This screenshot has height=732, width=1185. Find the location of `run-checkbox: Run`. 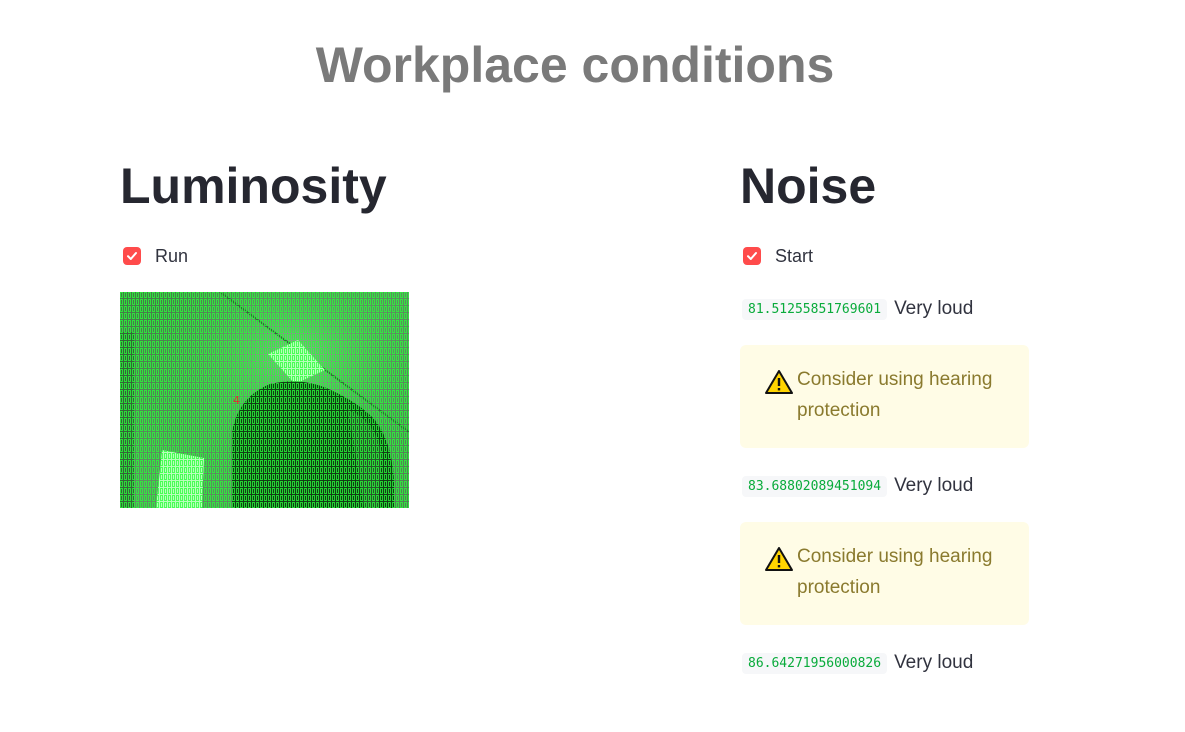

run-checkbox: Run is located at coordinates (400, 256).